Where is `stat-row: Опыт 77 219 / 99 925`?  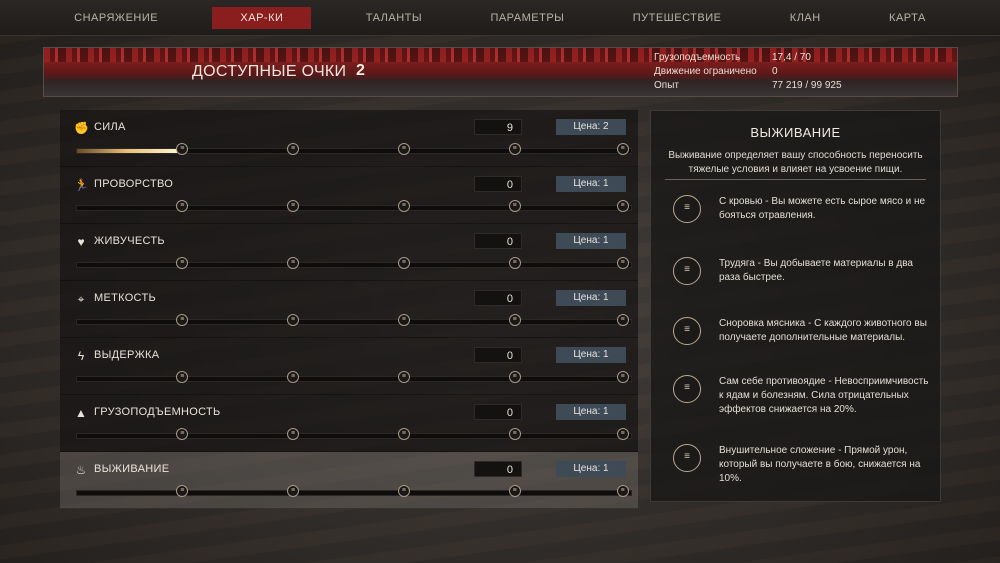 stat-row: Опыт 77 219 / 99 925 is located at coordinates (748, 86).